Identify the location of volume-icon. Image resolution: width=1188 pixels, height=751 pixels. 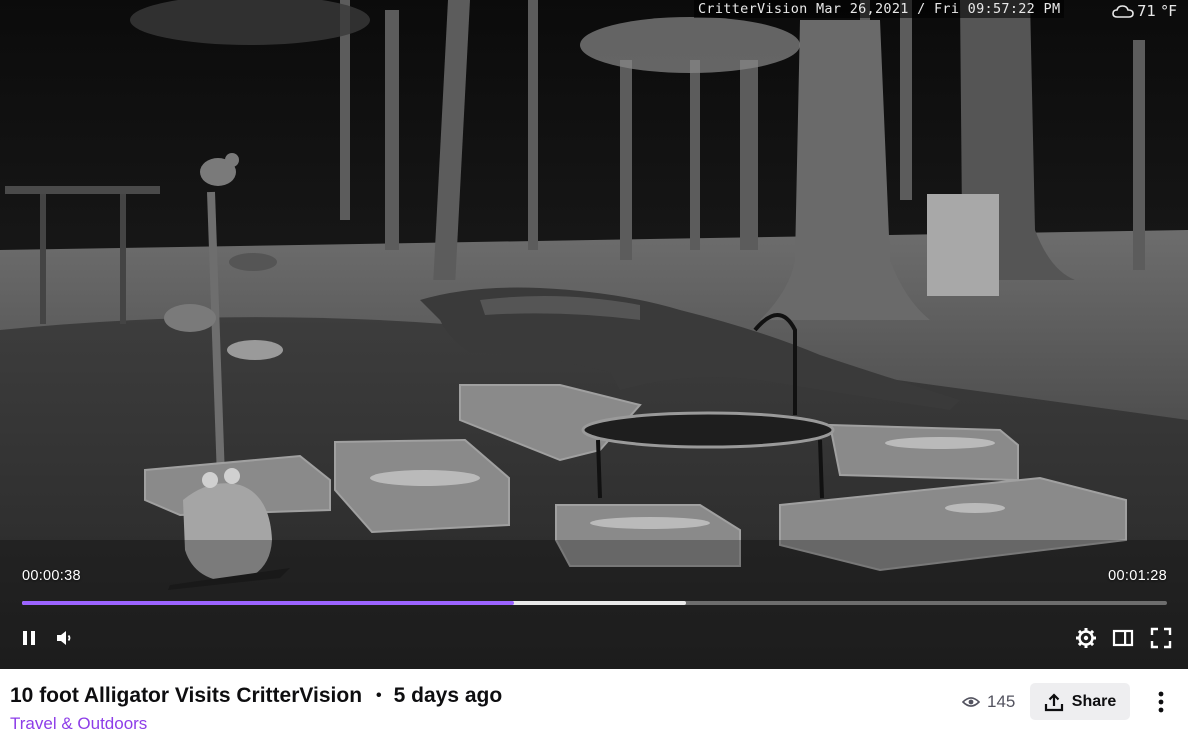
(64, 638).